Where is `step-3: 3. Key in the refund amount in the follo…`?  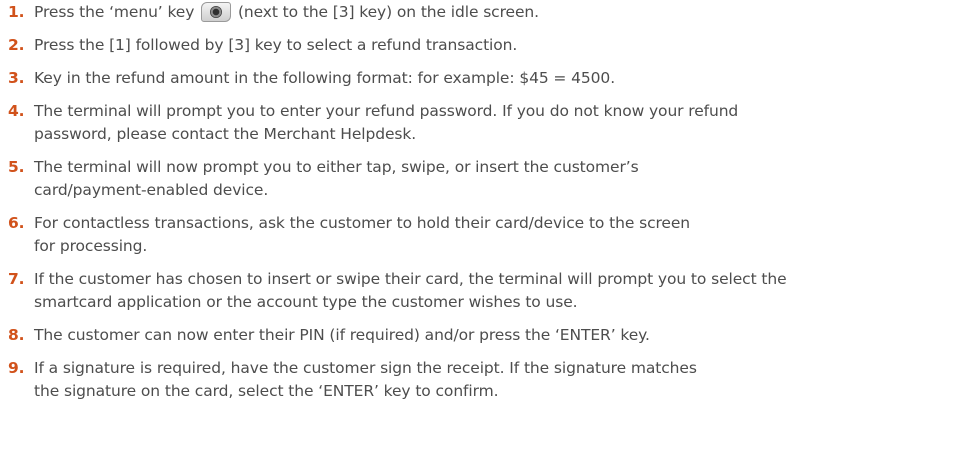 step-3: 3. Key in the refund amount in the follo… is located at coordinates (480, 78).